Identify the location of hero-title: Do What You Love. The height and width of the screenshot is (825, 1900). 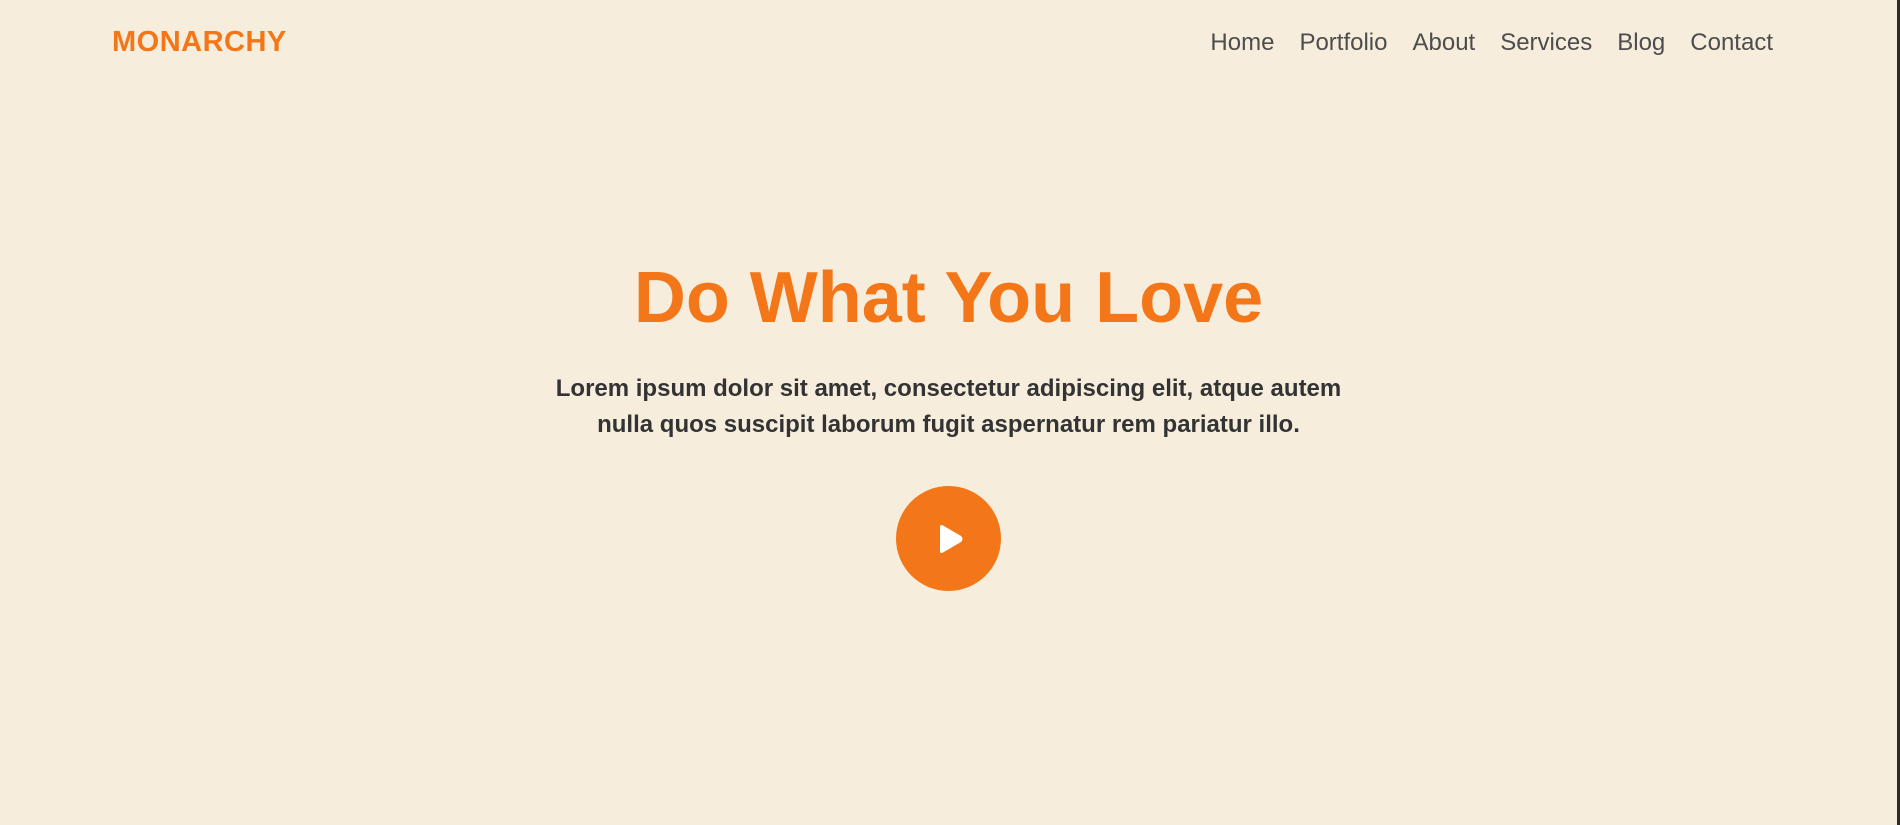
(948, 298).